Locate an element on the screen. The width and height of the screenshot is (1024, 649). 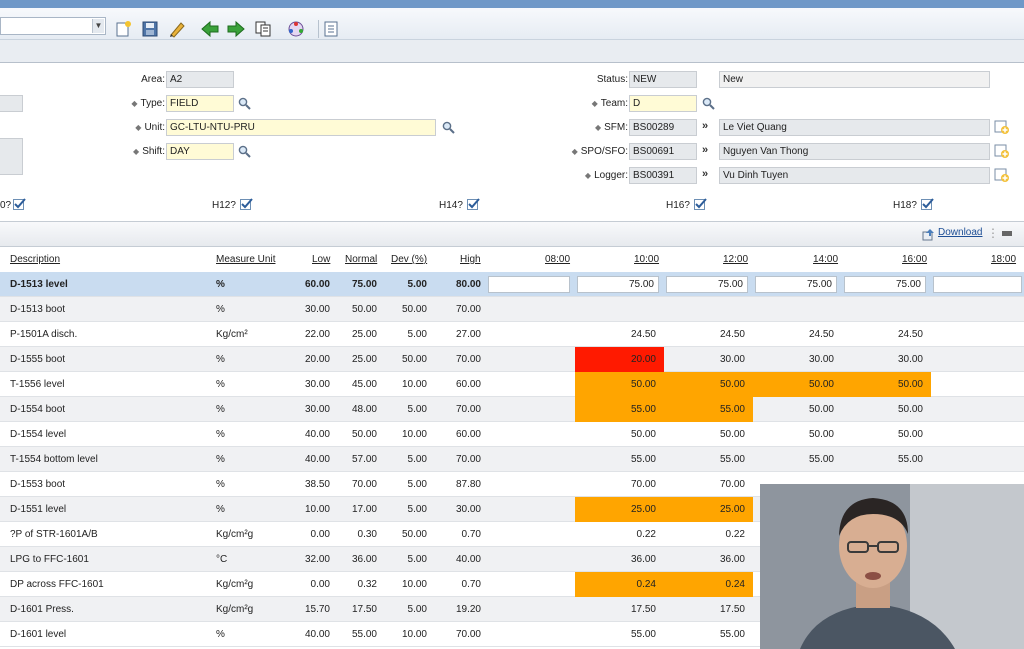
h10-checkbox is located at coordinates (19, 204).